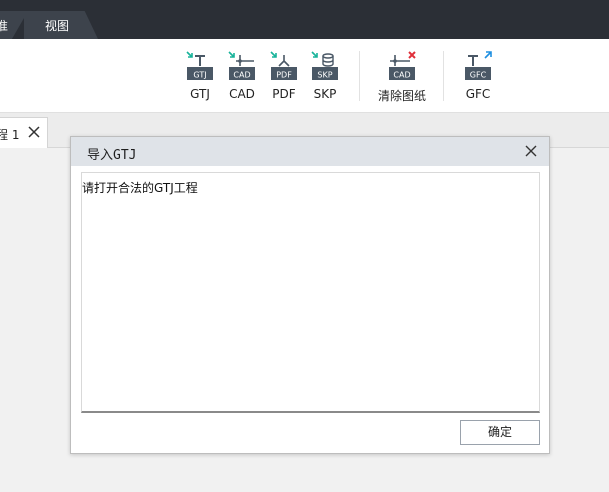 The width and height of the screenshot is (609, 492). What do you see at coordinates (324, 65) in the screenshot?
I see `import-skp-icon: SKP` at bounding box center [324, 65].